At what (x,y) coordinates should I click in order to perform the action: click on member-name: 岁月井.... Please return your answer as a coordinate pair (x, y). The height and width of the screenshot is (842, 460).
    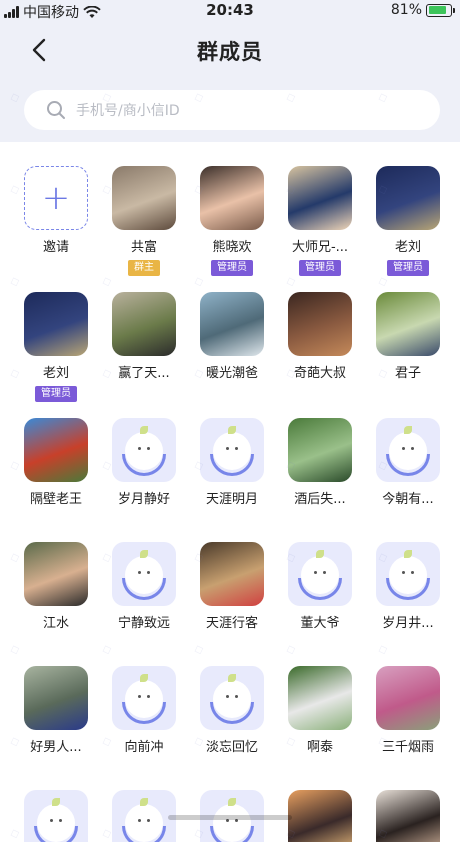
    Looking at the image, I should click on (408, 623).